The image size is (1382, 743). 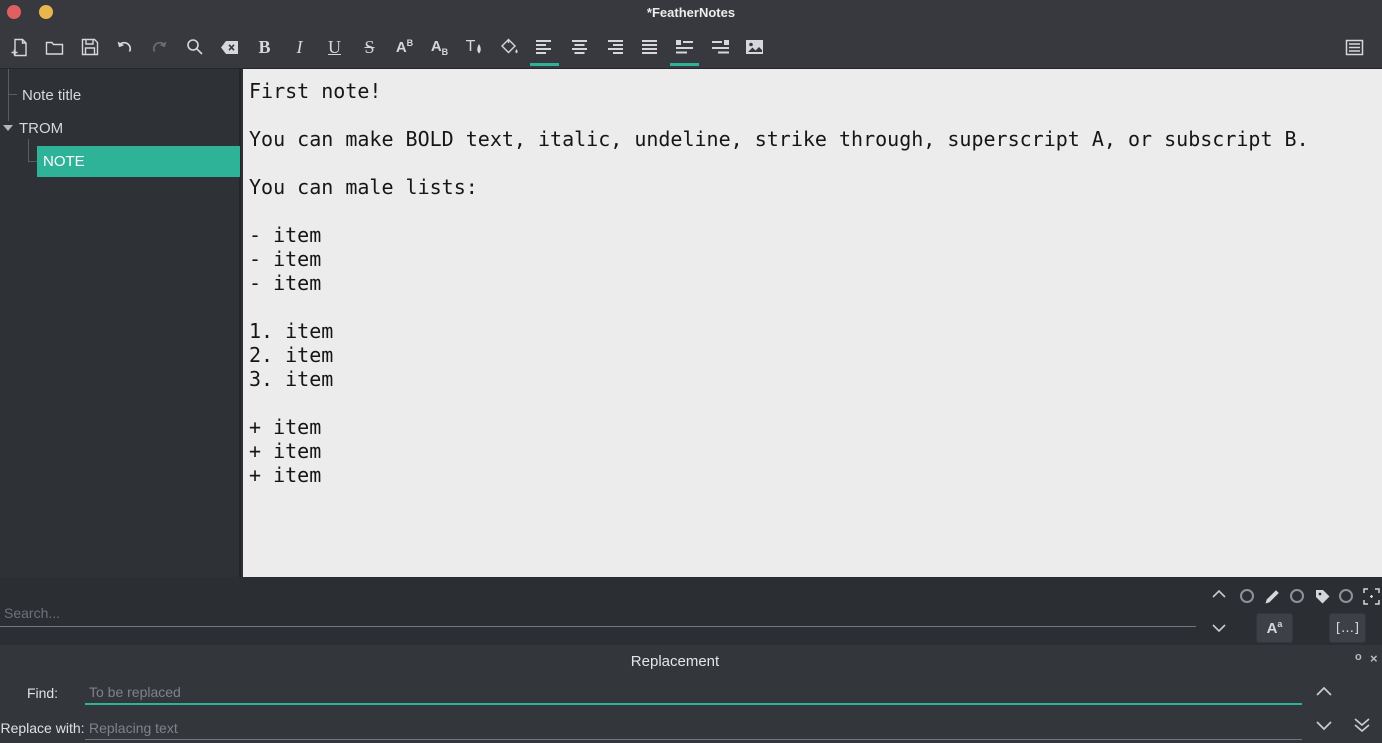 I want to click on double-chevron-down-icon, so click(x=1362, y=725).